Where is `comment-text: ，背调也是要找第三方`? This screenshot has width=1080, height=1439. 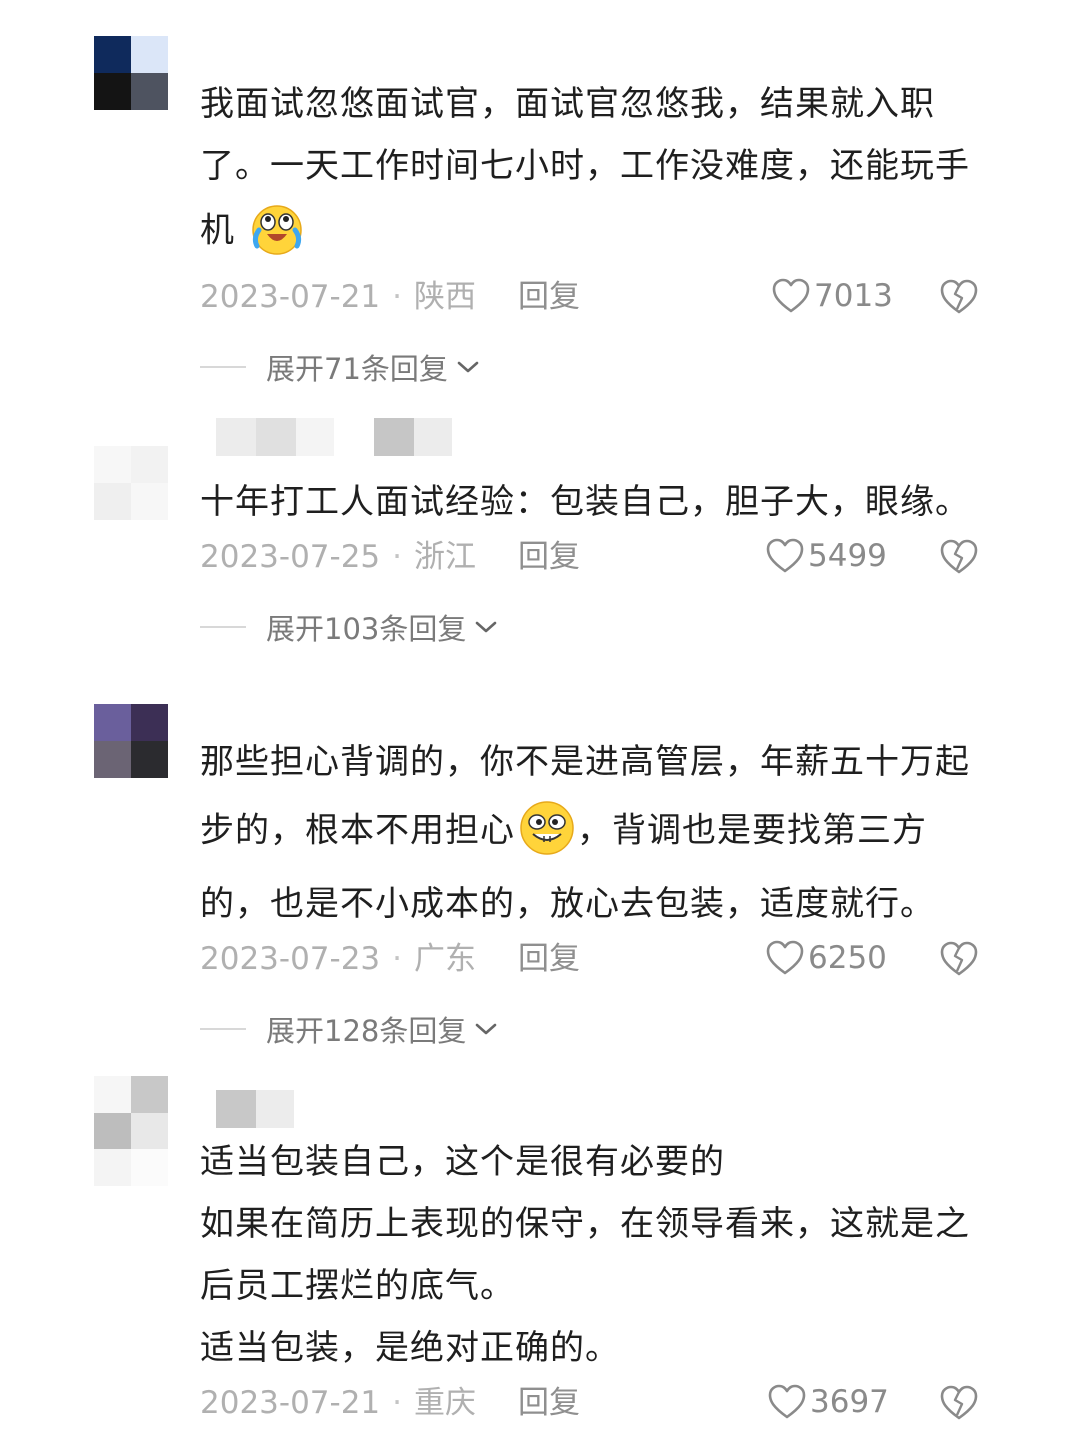
comment-text: ，背调也是要找第三方 is located at coordinates (752, 830).